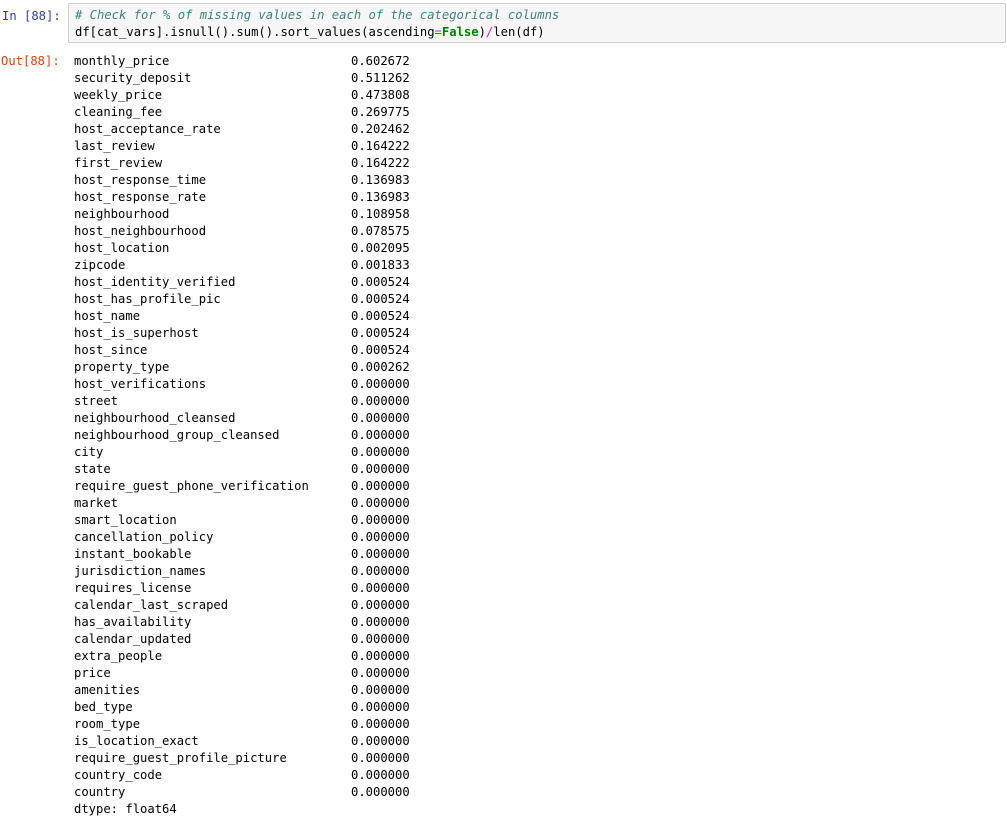 Image resolution: width=1007 pixels, height=824 pixels. What do you see at coordinates (242, 231) in the screenshot?
I see `series-row: host_neighbourhood 0.078575` at bounding box center [242, 231].